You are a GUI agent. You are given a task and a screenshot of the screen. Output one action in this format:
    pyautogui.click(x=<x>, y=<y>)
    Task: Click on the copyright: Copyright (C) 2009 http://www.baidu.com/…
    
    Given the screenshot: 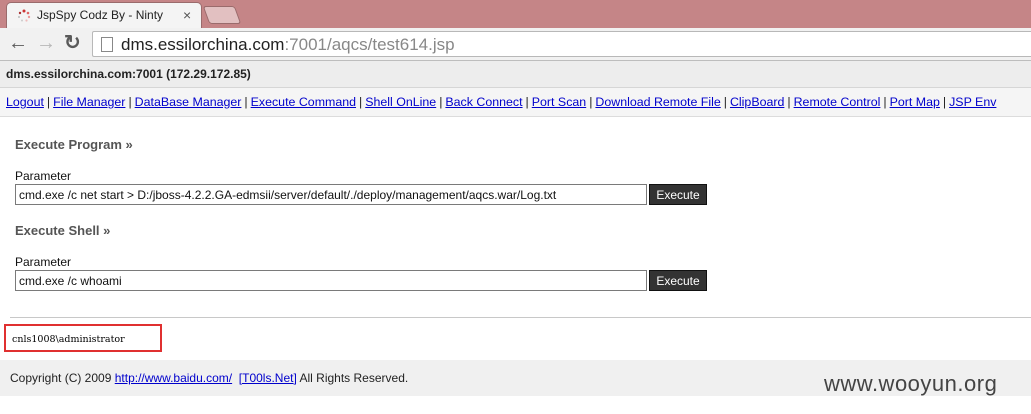 What is the action you would take?
    pyautogui.click(x=209, y=378)
    